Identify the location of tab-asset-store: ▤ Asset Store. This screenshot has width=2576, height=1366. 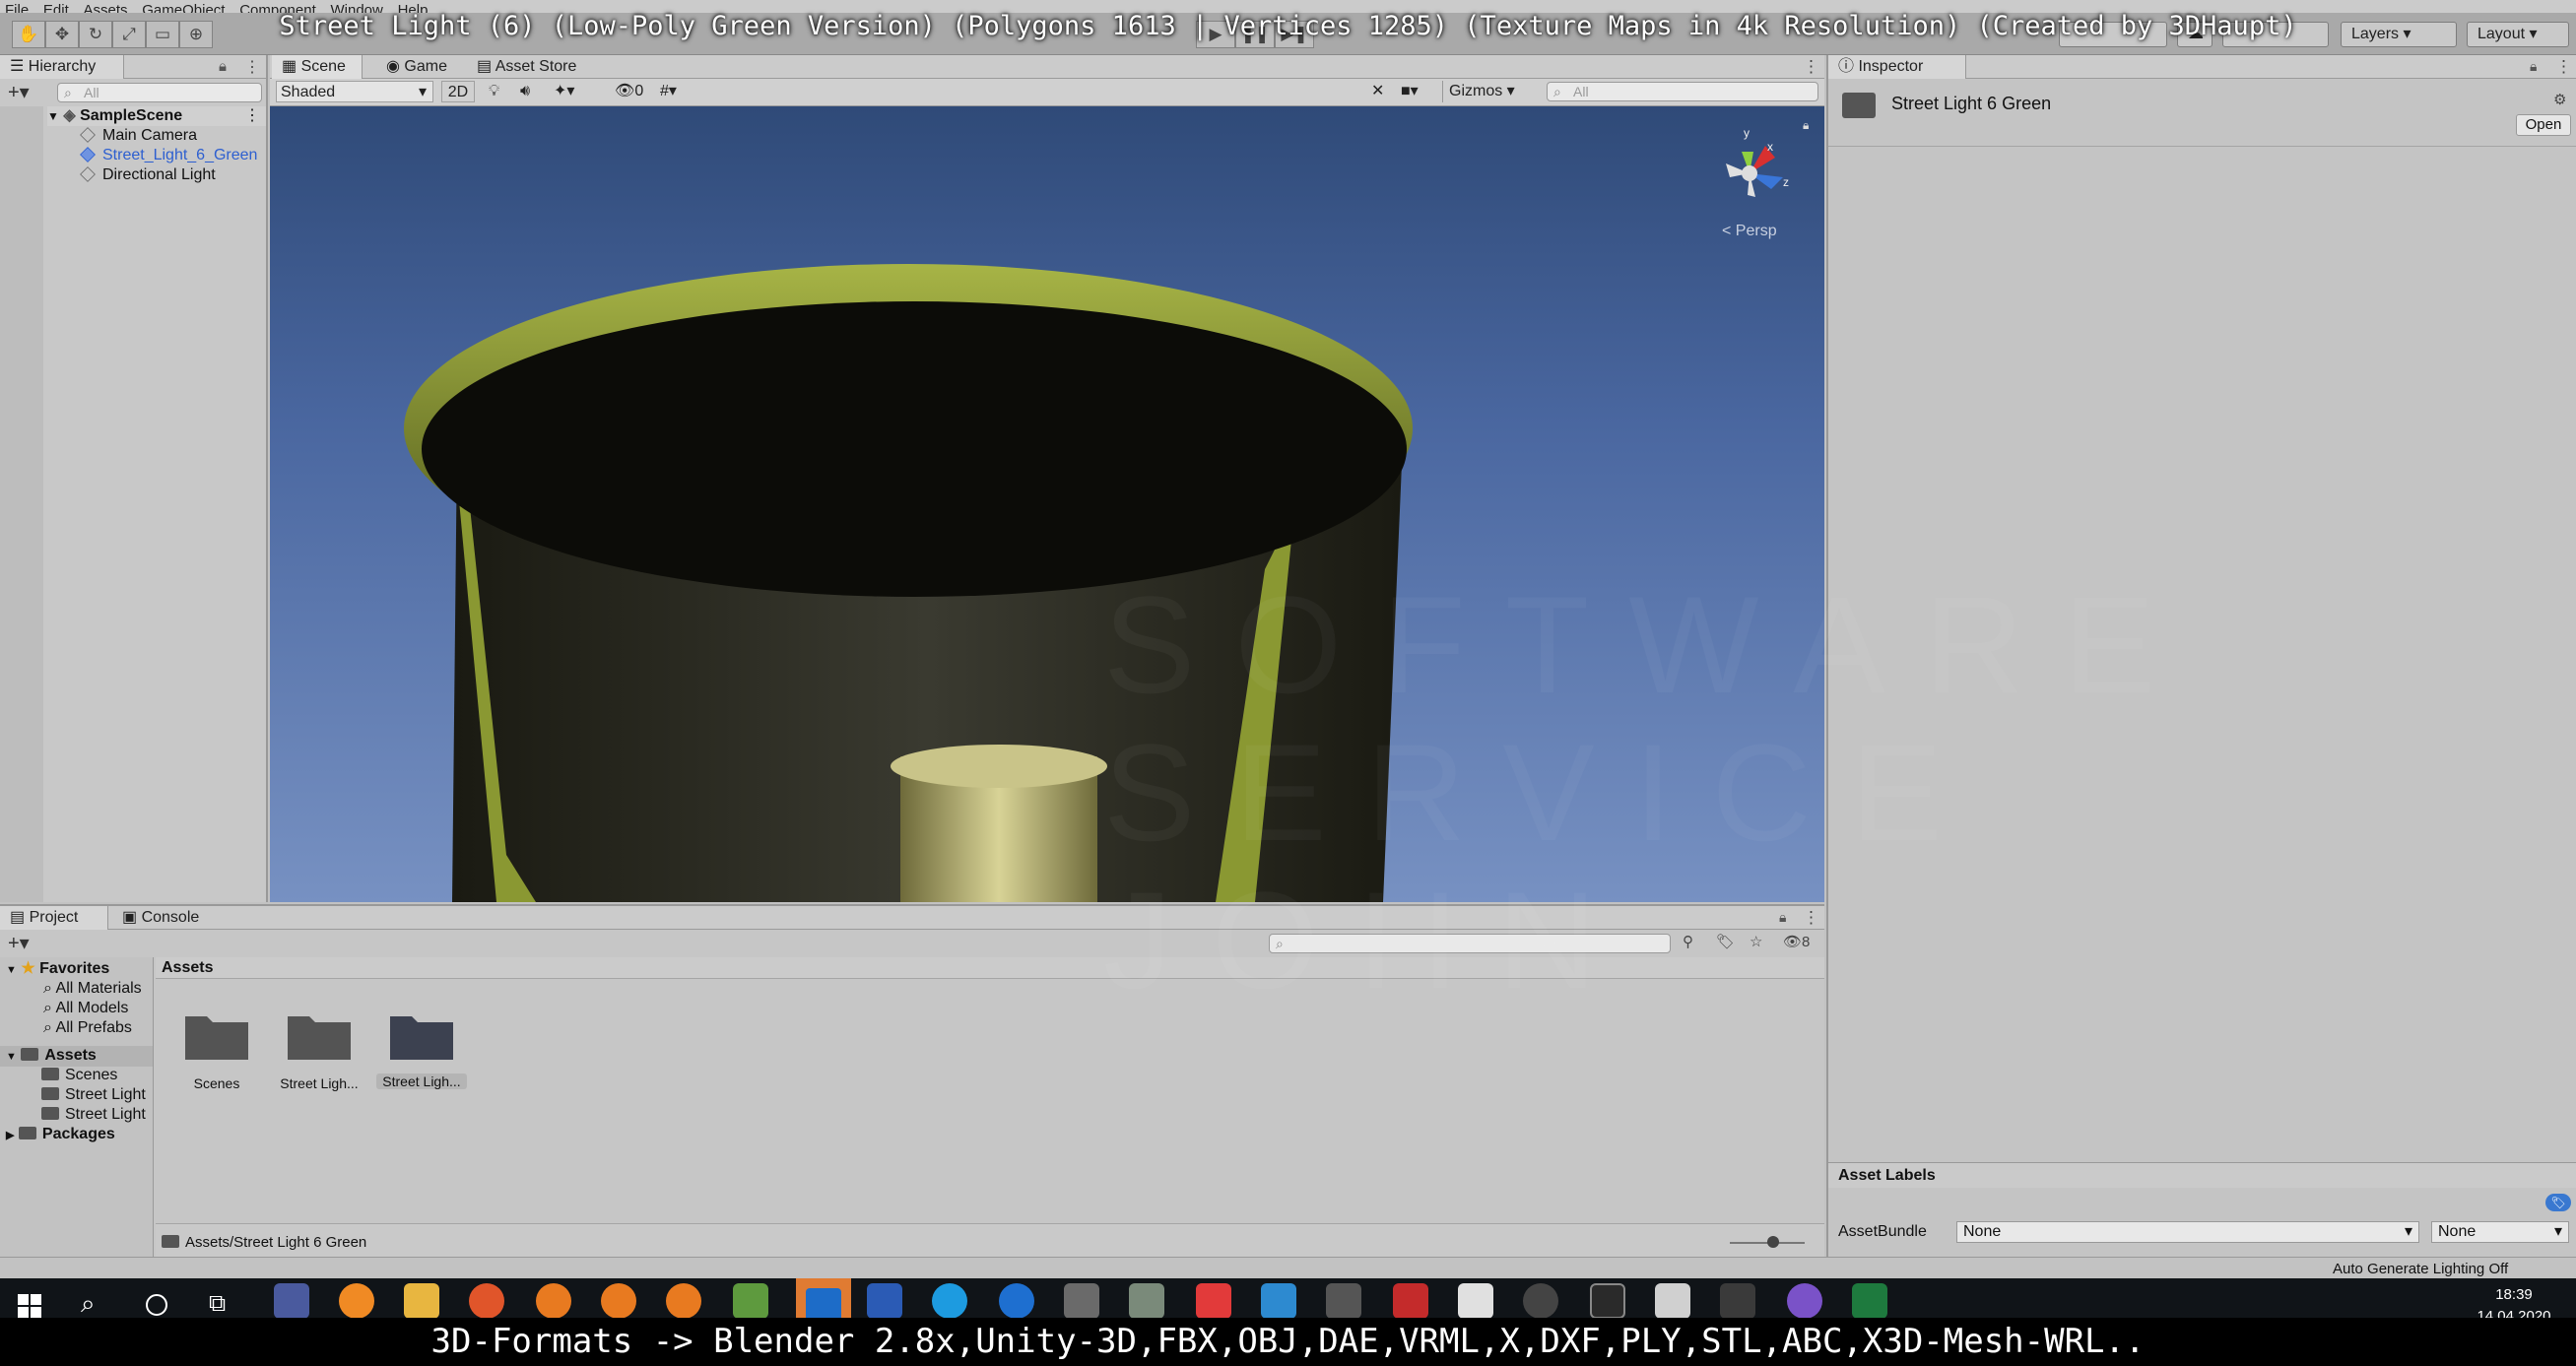
(525, 67).